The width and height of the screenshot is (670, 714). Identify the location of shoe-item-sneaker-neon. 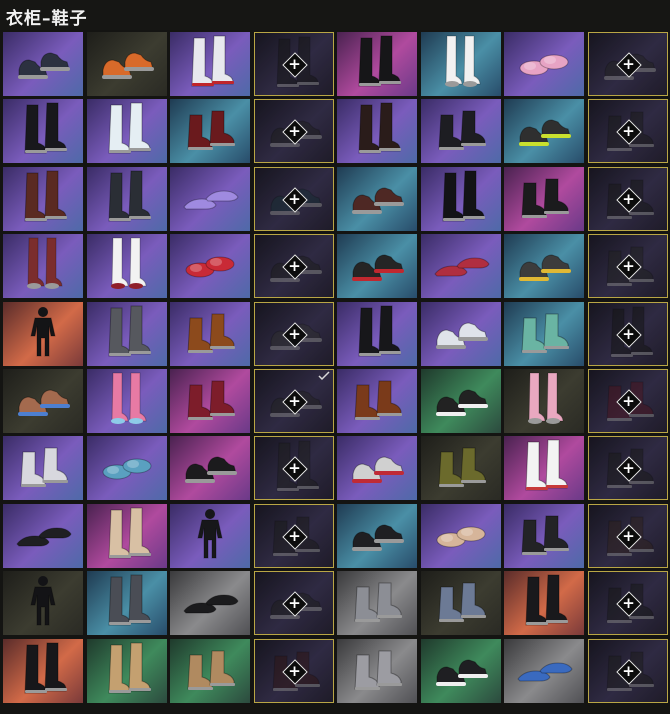
(544, 131).